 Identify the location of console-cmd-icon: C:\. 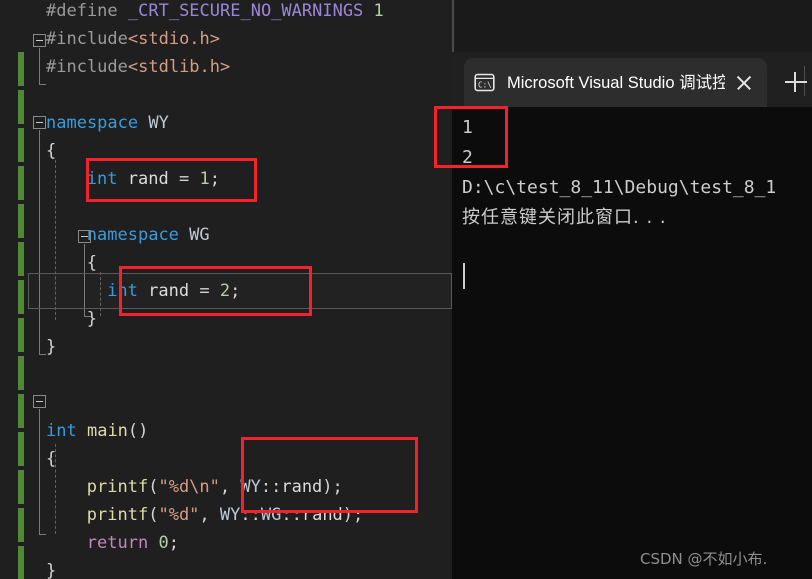
(484, 82).